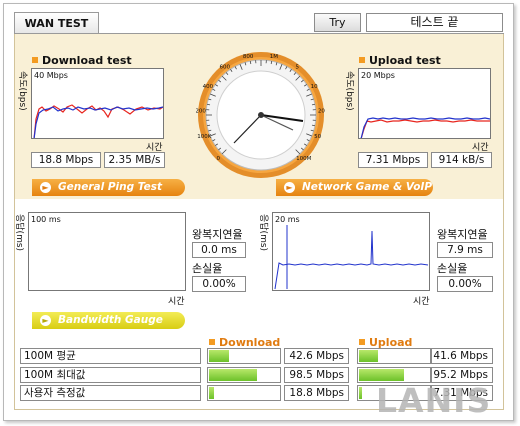 The image size is (520, 426). Describe the element at coordinates (303, 159) in the screenshot. I see `dial-tick-label: 100M` at that location.